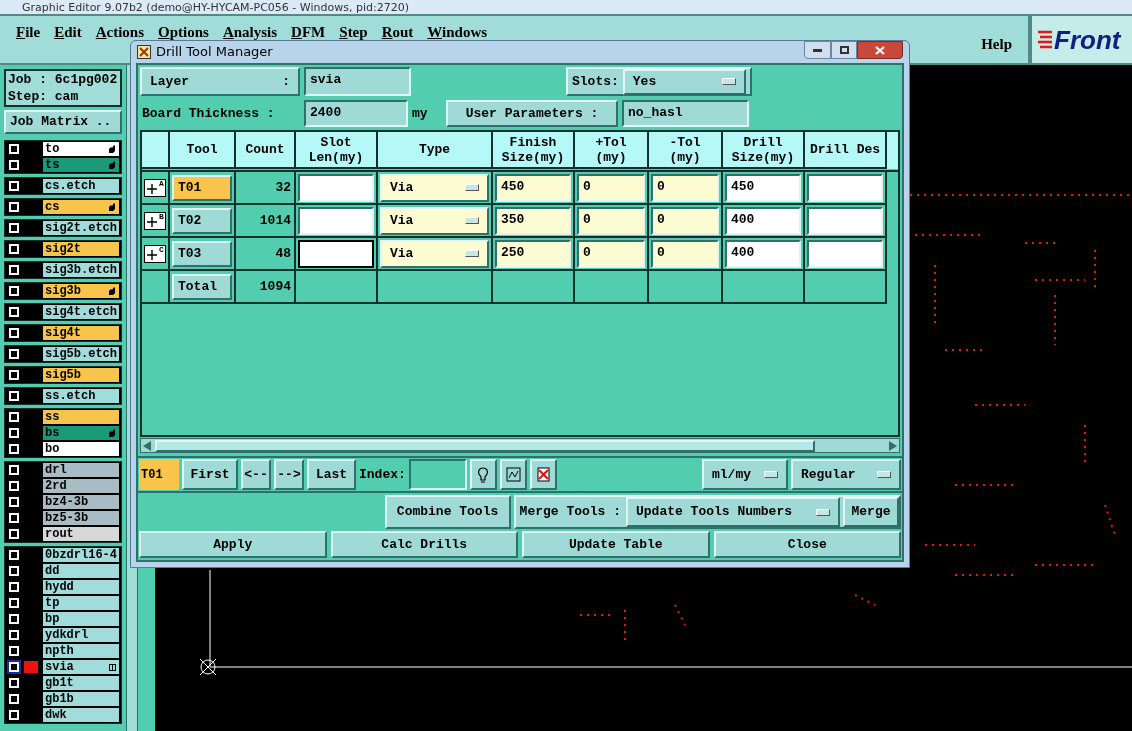  Describe the element at coordinates (120, 32) in the screenshot. I see `menu-item: Actions` at that location.